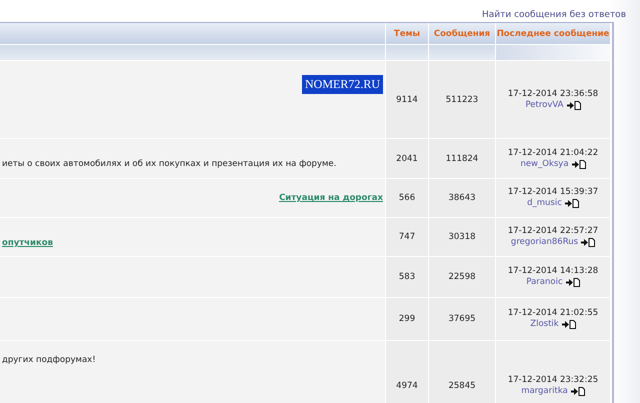 The height and width of the screenshot is (403, 640). What do you see at coordinates (553, 94) in the screenshot?
I see `post-date: 17-12-2014 23:36:58` at bounding box center [553, 94].